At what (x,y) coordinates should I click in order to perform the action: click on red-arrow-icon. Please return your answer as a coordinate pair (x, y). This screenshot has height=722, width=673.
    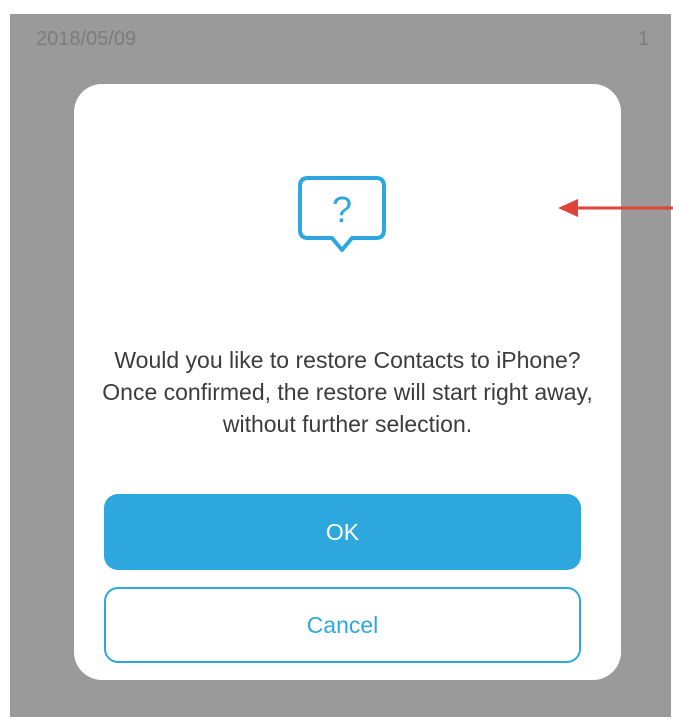
    Looking at the image, I should click on (615, 208).